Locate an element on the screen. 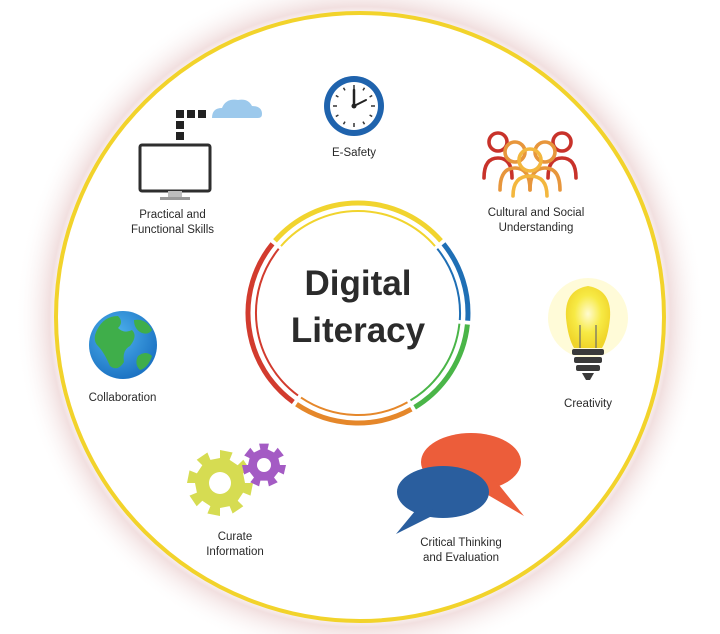 The width and height of the screenshot is (720, 634). clock-icon is located at coordinates (354, 106).